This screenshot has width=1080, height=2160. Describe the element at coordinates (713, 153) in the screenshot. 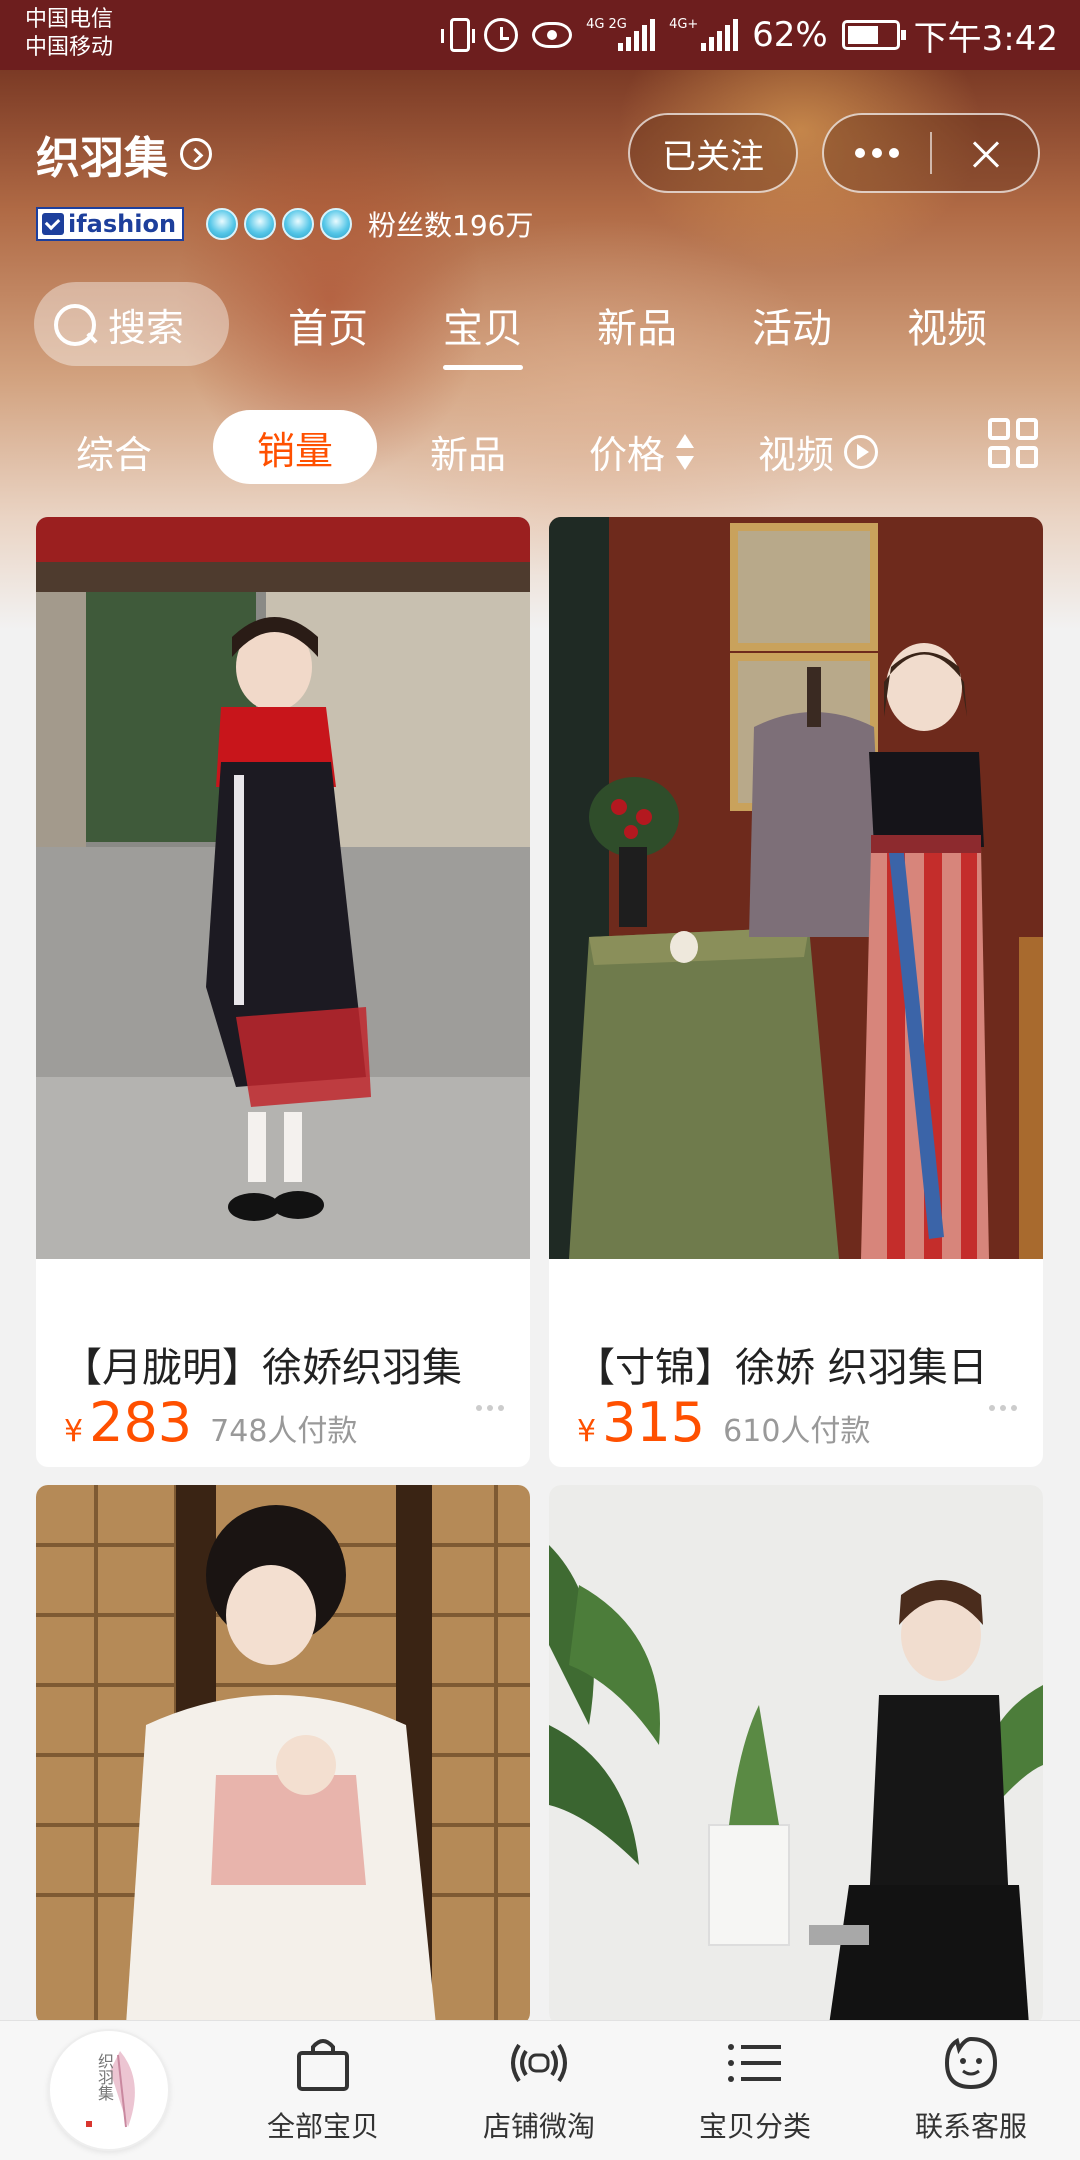

I see `follow-button: 已关注` at that location.